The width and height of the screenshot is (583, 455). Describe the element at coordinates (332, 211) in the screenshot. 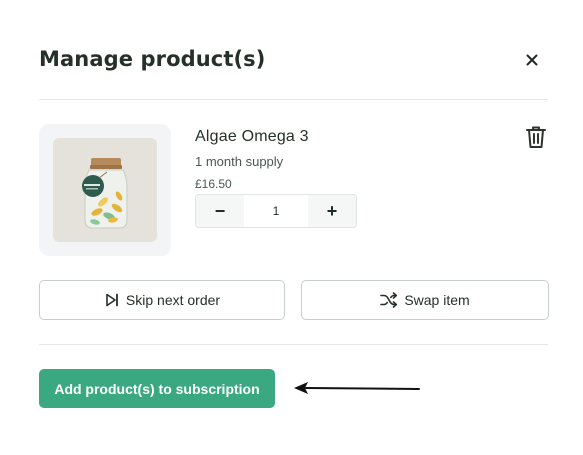

I see `increase-quantity-button: +` at that location.